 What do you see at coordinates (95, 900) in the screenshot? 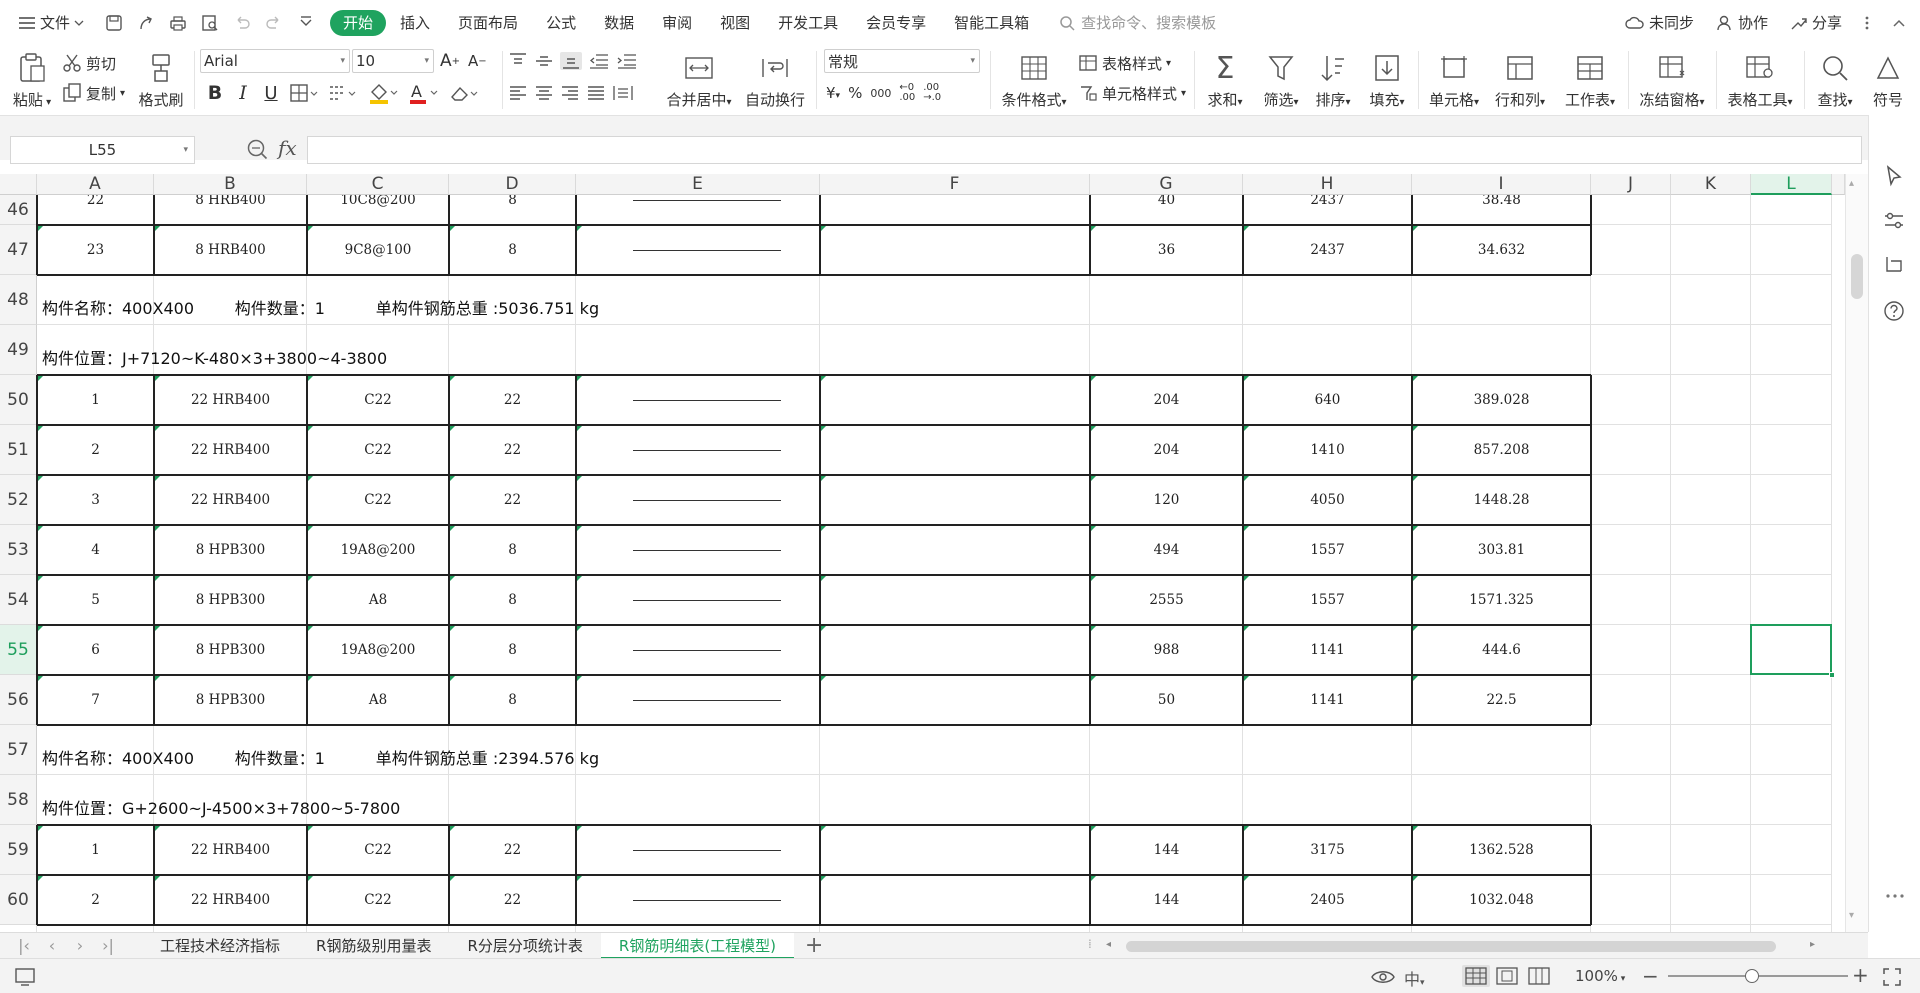
I see `table-cell: 2` at bounding box center [95, 900].